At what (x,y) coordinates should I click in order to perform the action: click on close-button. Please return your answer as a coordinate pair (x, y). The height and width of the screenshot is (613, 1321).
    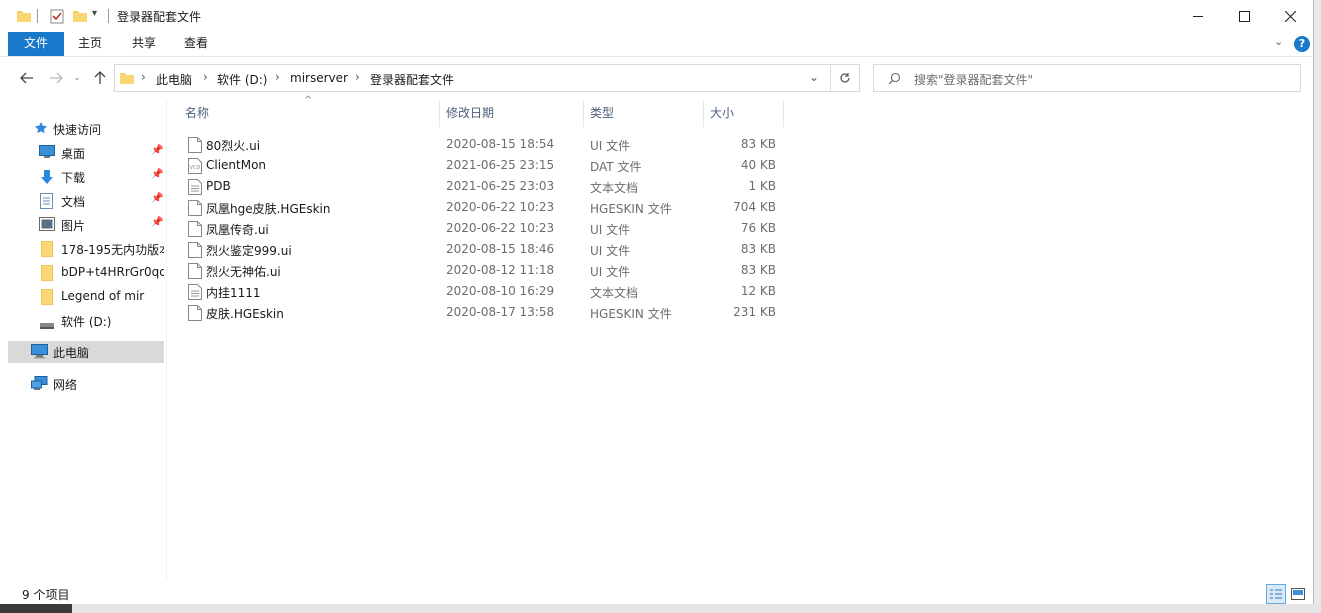
    Looking at the image, I should click on (1290, 16).